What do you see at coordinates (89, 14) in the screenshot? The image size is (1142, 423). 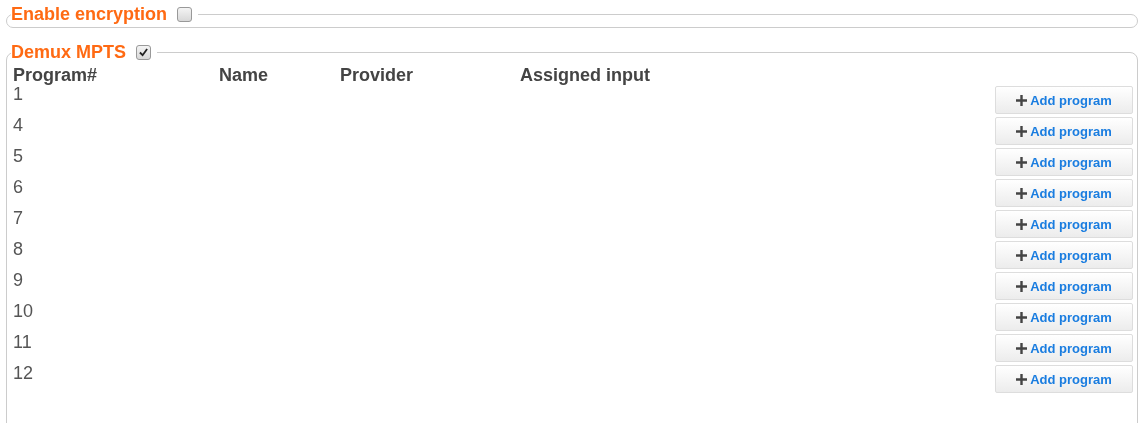 I see `section-title: Enable encryption` at bounding box center [89, 14].